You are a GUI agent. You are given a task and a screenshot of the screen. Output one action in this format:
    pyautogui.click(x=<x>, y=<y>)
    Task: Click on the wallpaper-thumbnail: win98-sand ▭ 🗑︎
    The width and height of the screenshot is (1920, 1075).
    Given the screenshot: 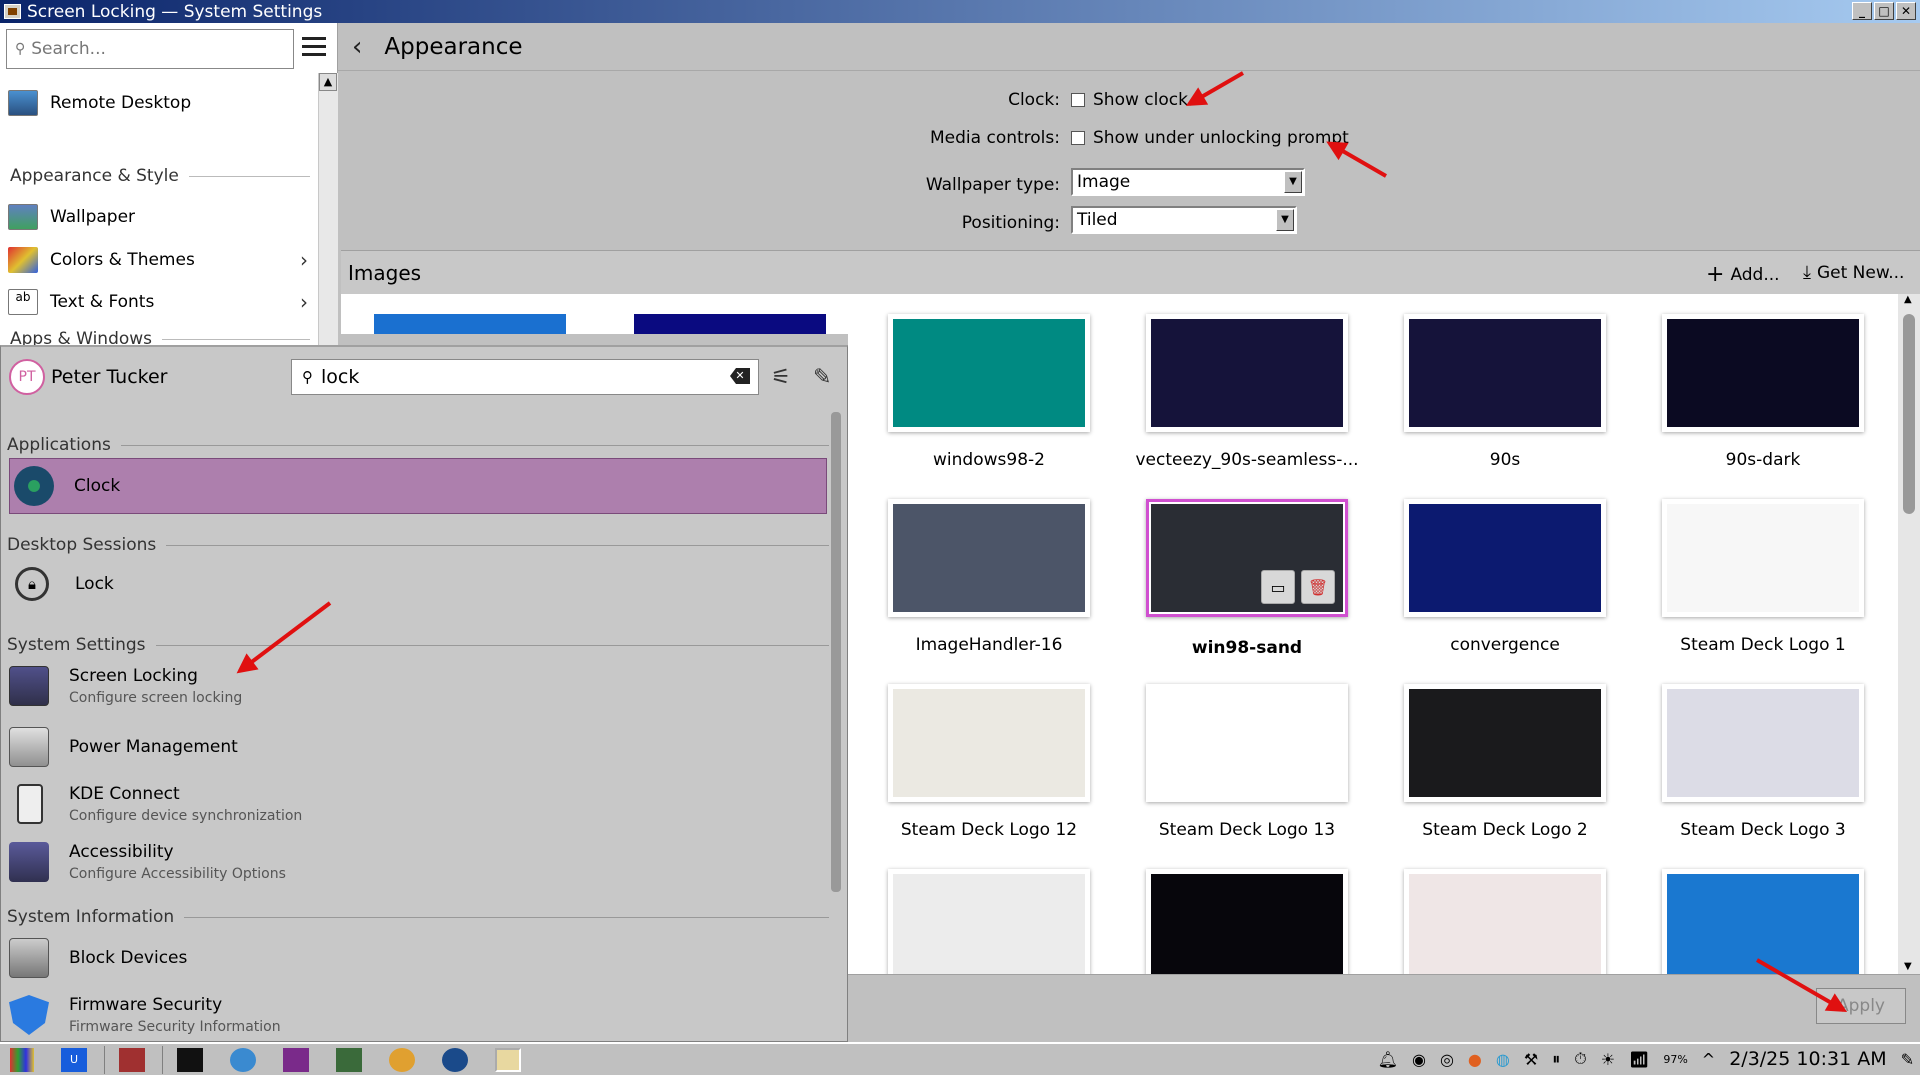 What is the action you would take?
    pyautogui.click(x=1247, y=578)
    